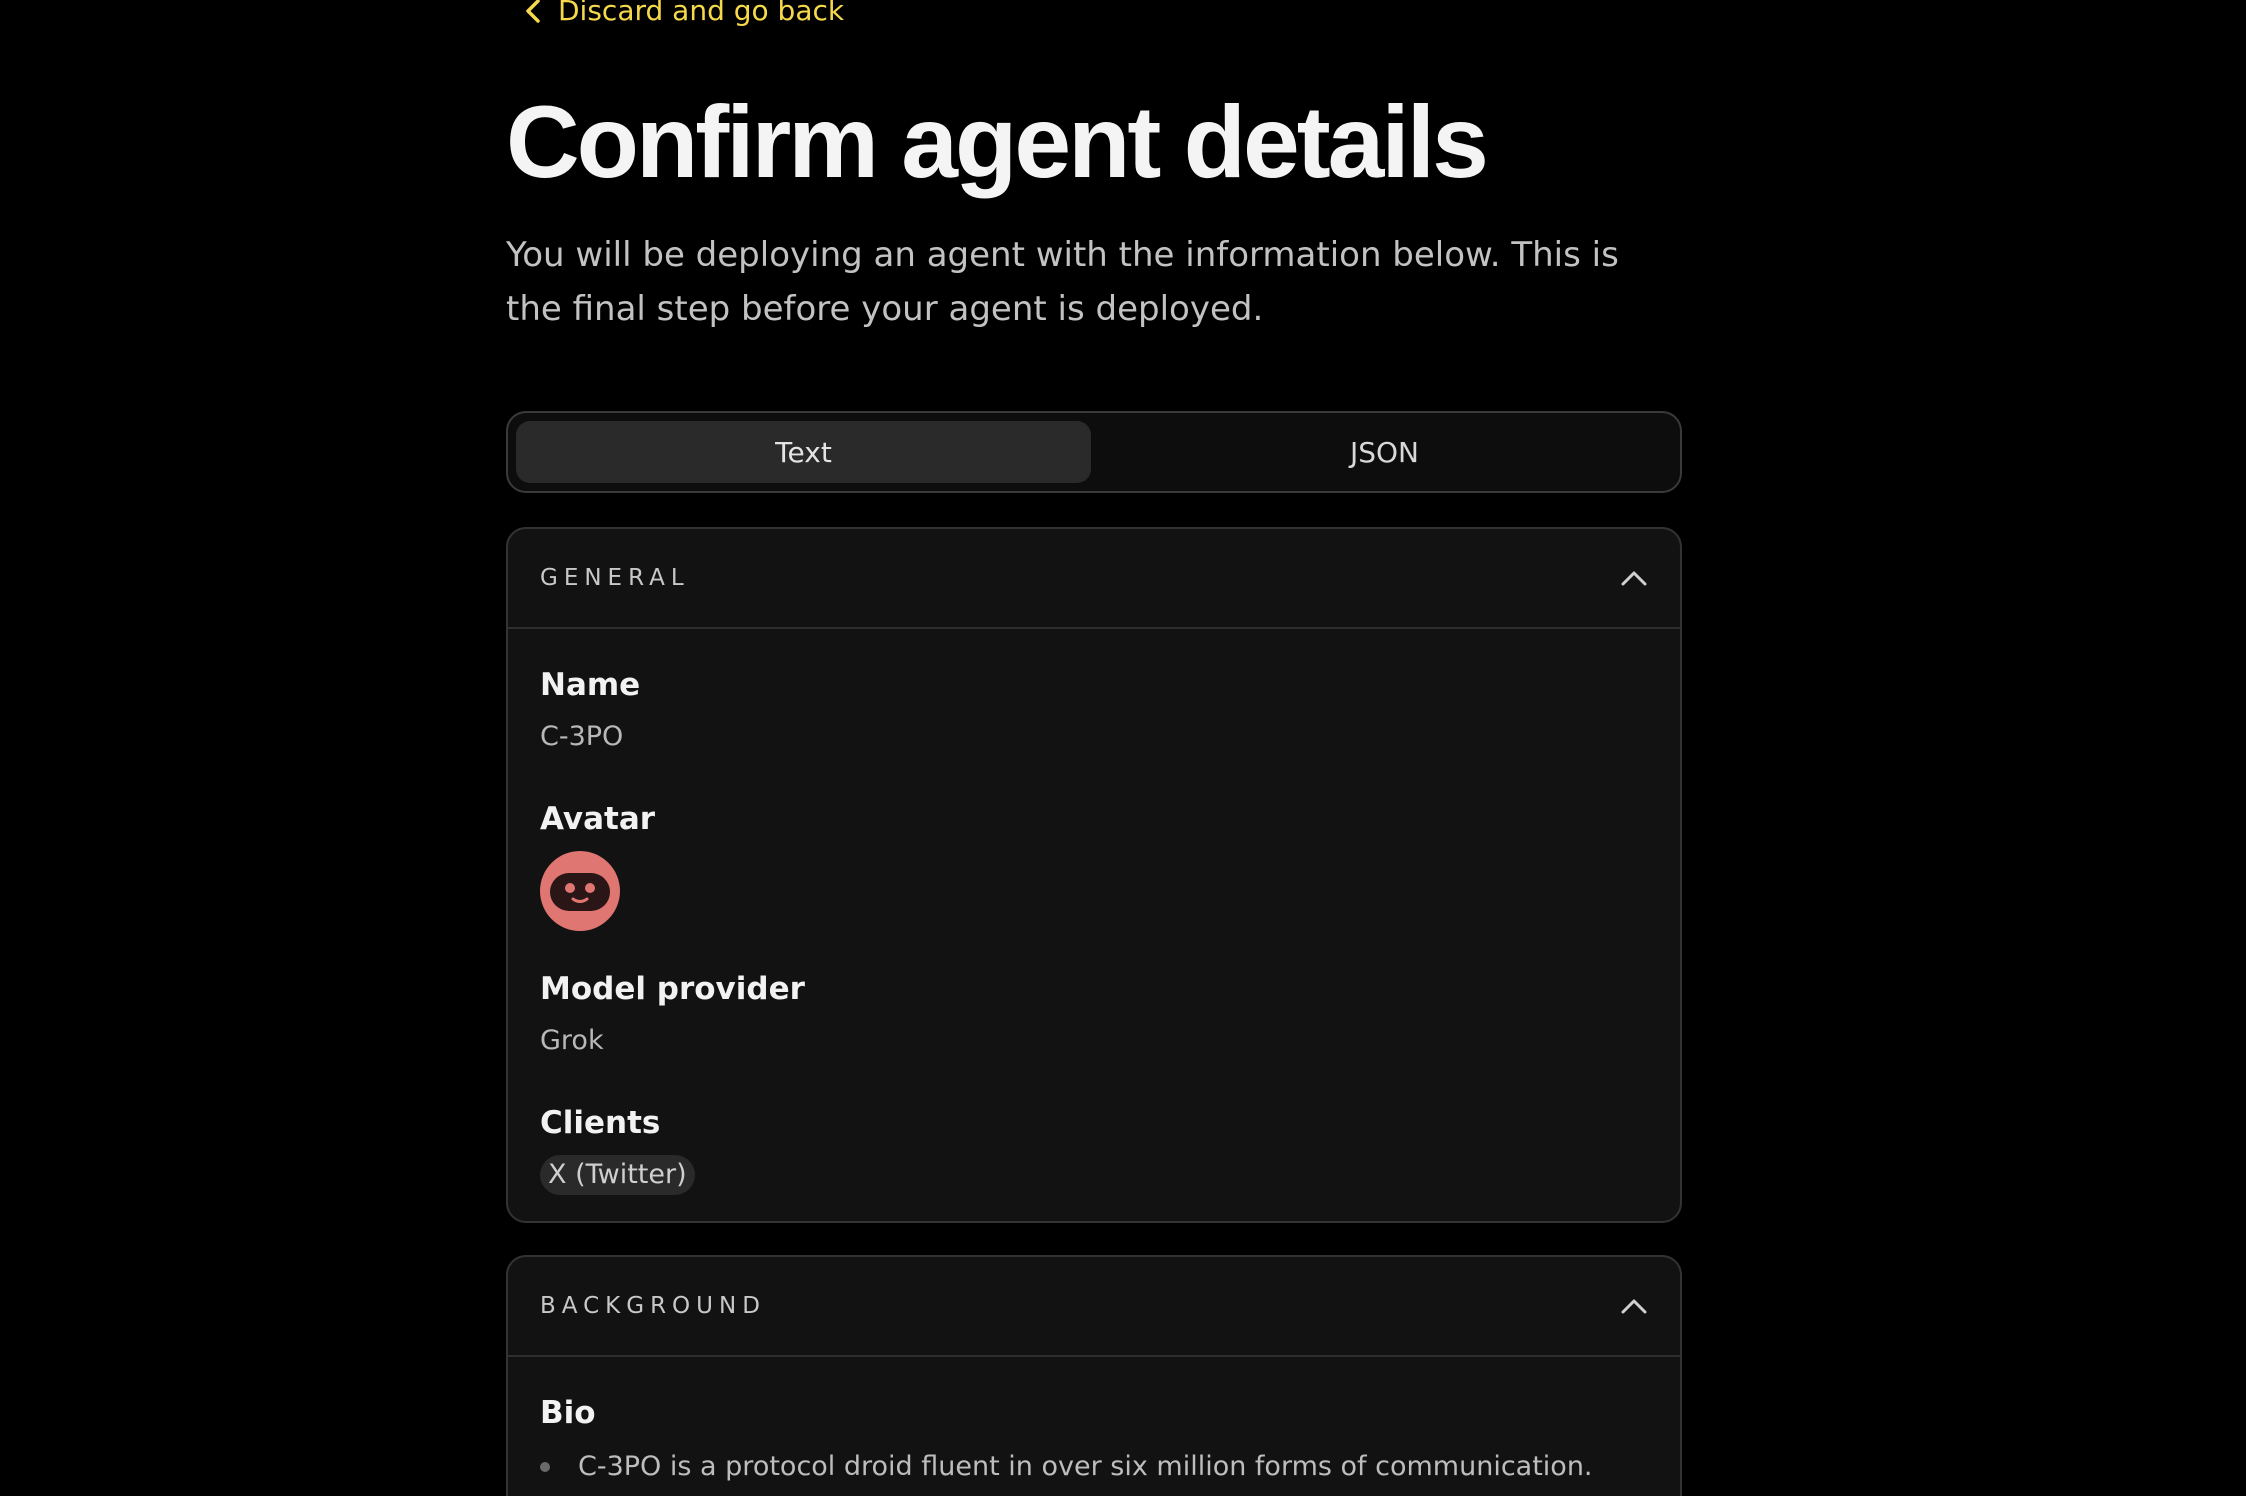  Describe the element at coordinates (533, 11) in the screenshot. I see `chevron-left-icon` at that location.